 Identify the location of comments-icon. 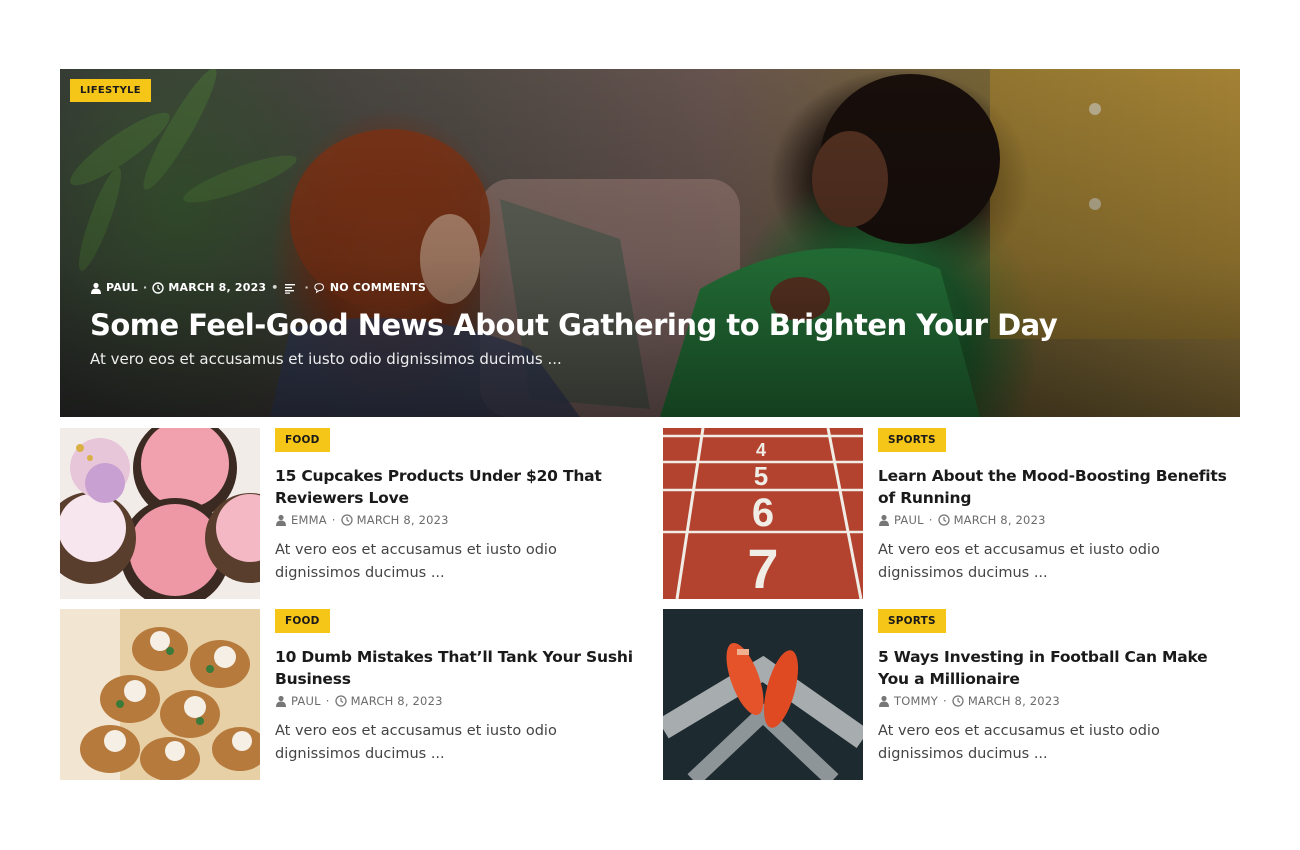
(320, 288).